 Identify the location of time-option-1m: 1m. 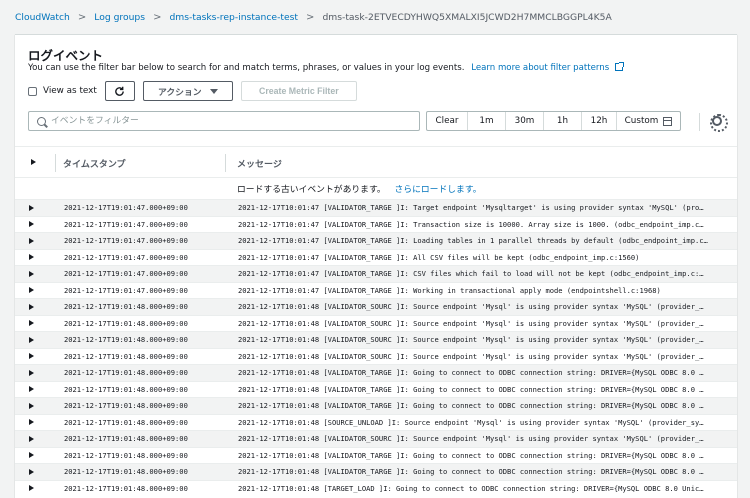
(486, 121).